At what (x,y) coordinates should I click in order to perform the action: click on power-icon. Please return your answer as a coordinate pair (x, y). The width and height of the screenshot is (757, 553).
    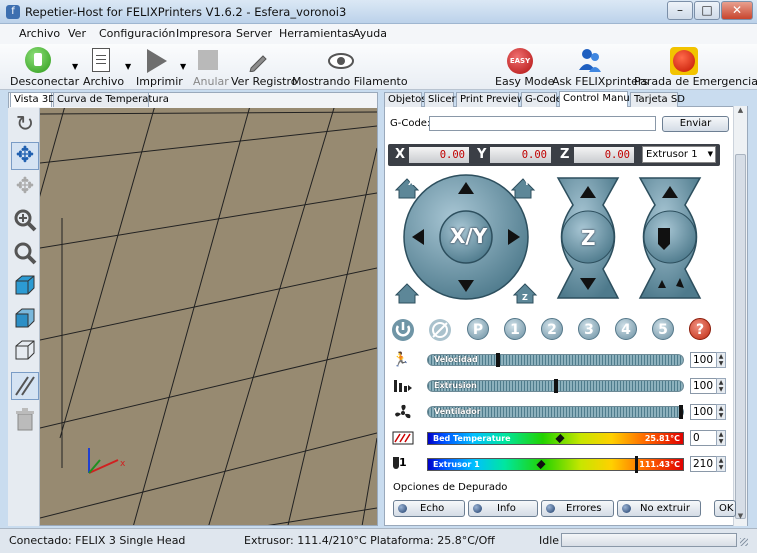
    Looking at the image, I should click on (403, 330).